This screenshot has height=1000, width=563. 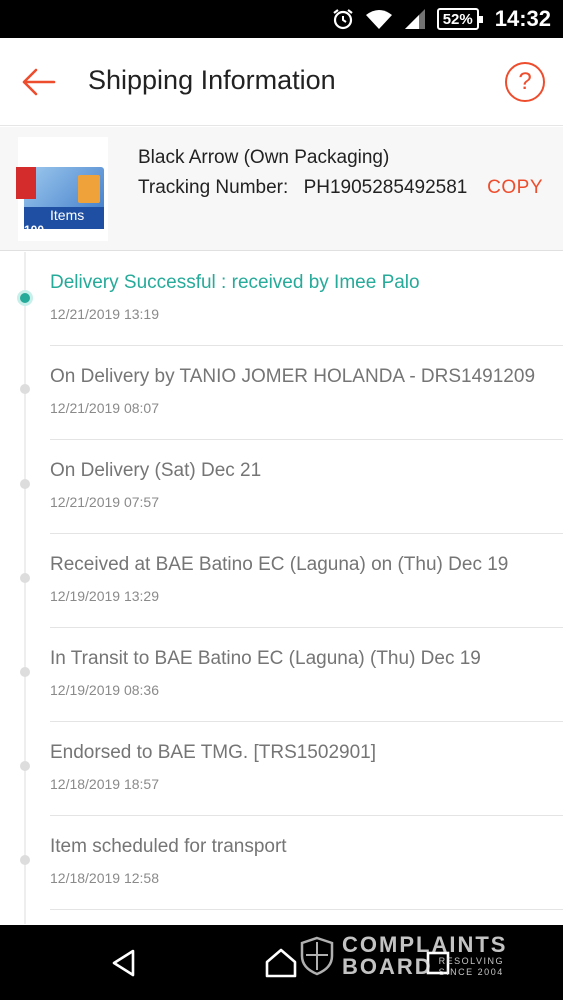 What do you see at coordinates (379, 19) in the screenshot?
I see `wifi-icon` at bounding box center [379, 19].